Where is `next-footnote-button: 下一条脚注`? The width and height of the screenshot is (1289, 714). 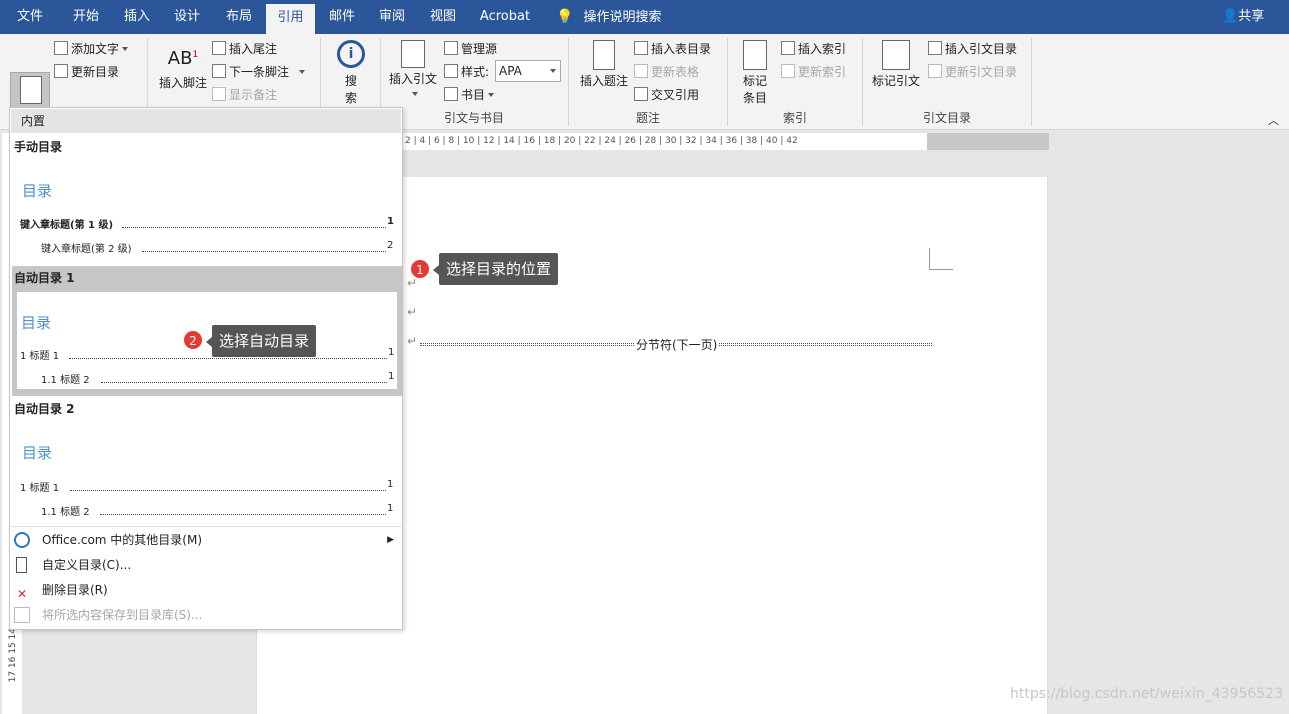
next-footnote-button: 下一条脚注 is located at coordinates (259, 71).